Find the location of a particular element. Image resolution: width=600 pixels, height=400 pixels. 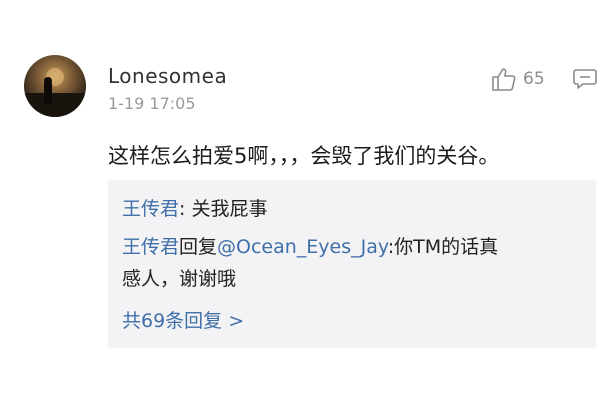

thumbs-up-icon is located at coordinates (504, 79).